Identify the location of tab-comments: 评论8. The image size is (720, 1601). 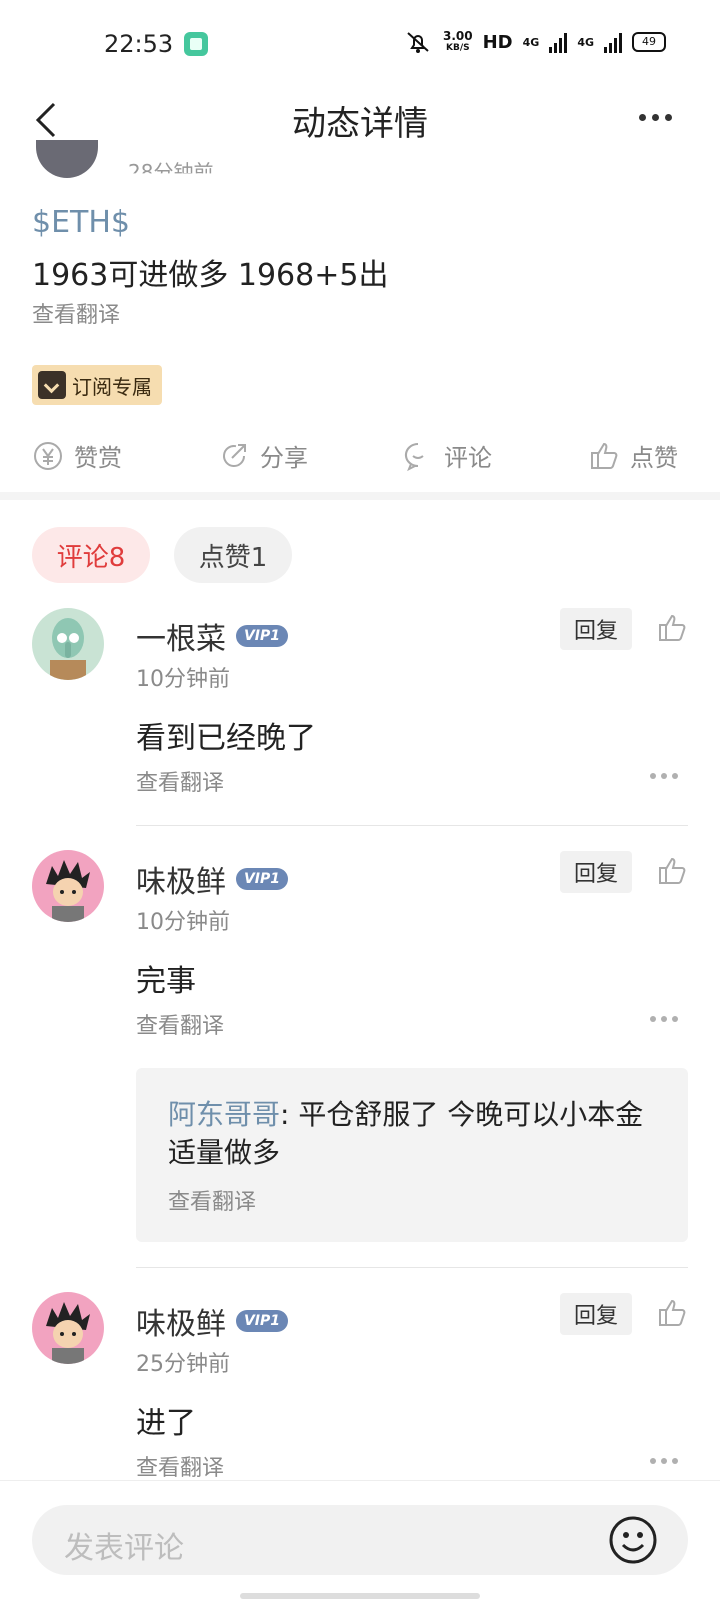
(91, 555).